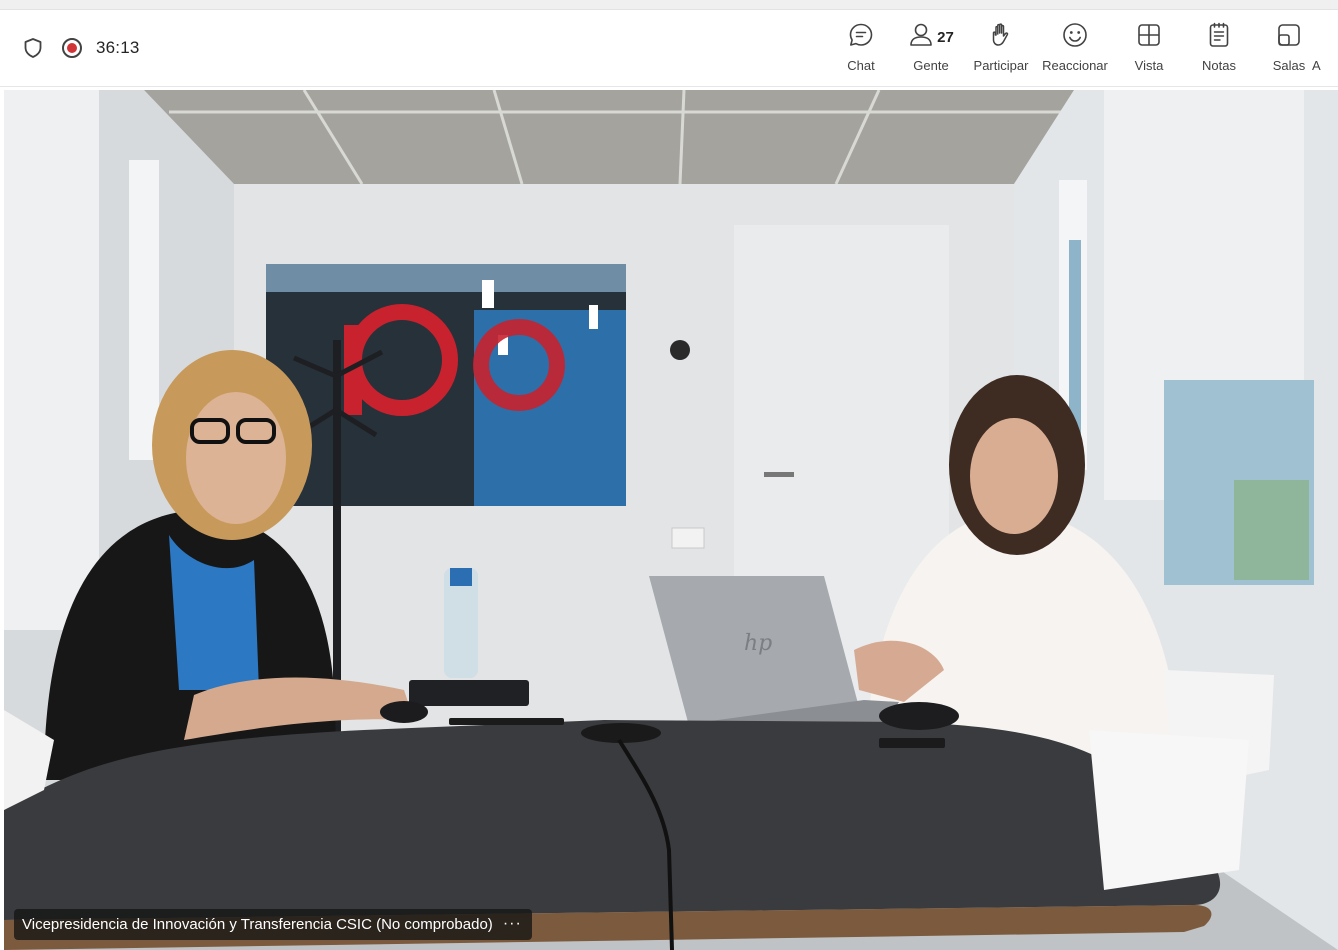 The width and height of the screenshot is (1338, 950). Describe the element at coordinates (512, 924) in the screenshot. I see `more-options-button: ···` at that location.